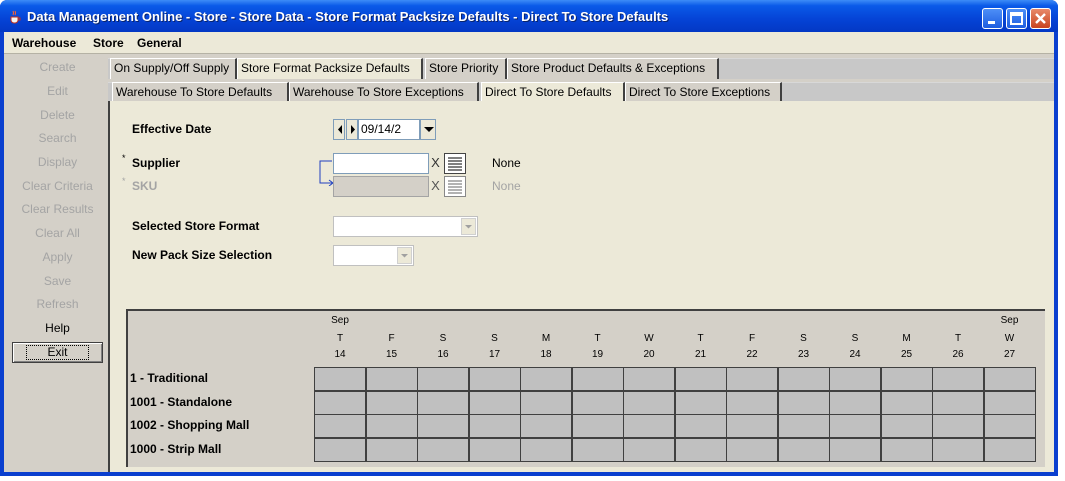 The image size is (1065, 481). Describe the element at coordinates (428, 129) in the screenshot. I see `date-dropdown-button` at that location.